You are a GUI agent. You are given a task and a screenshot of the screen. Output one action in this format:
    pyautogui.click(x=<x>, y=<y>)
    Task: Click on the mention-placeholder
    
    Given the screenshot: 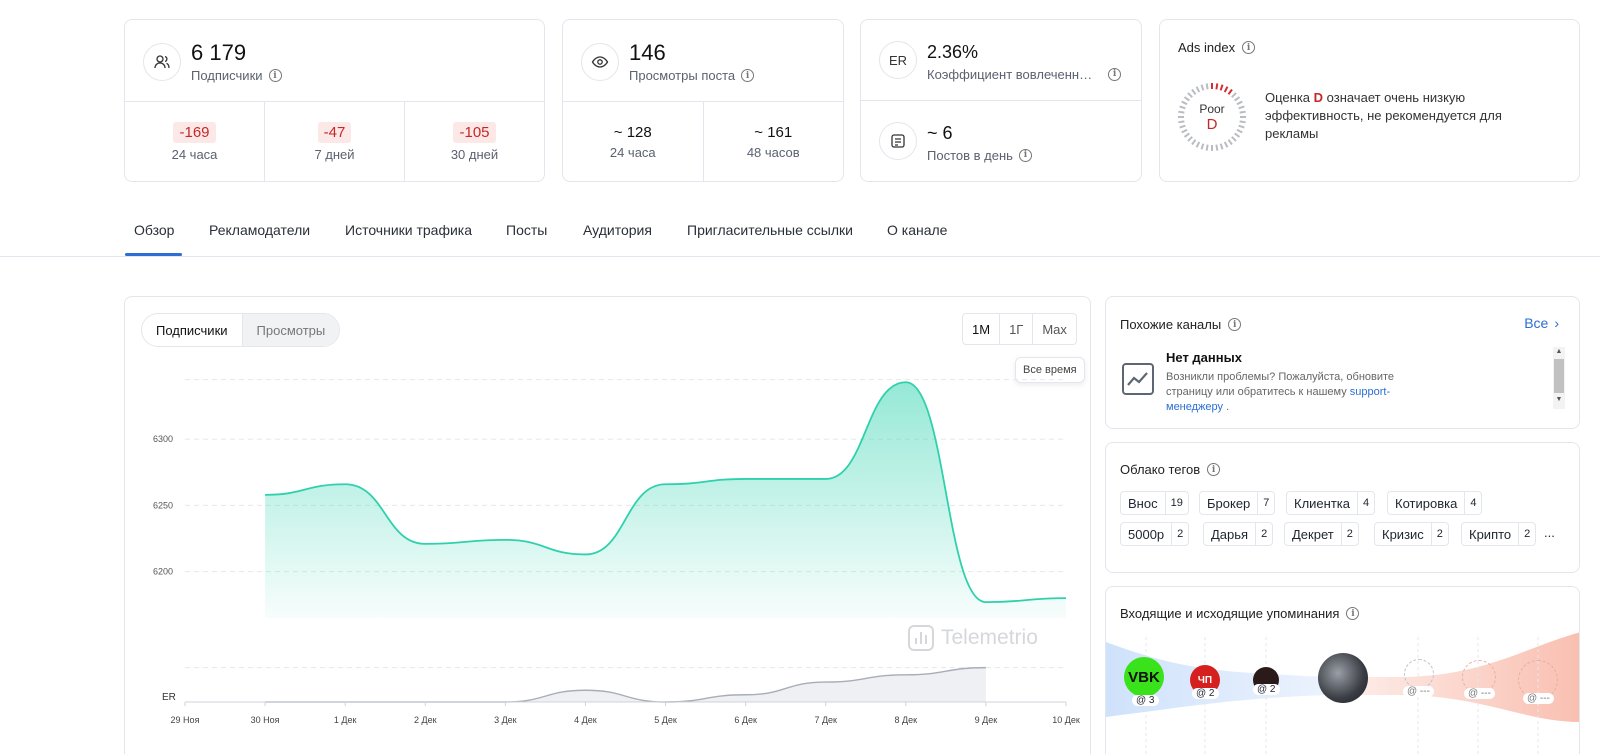 What is the action you would take?
    pyautogui.click(x=1419, y=674)
    